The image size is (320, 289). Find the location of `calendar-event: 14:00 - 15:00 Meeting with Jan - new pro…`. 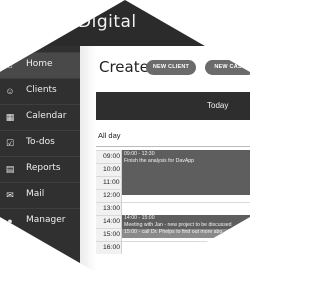

calendar-event: 14:00 - 15:00 Meeting with Jan - new pro… is located at coordinates (186, 222).